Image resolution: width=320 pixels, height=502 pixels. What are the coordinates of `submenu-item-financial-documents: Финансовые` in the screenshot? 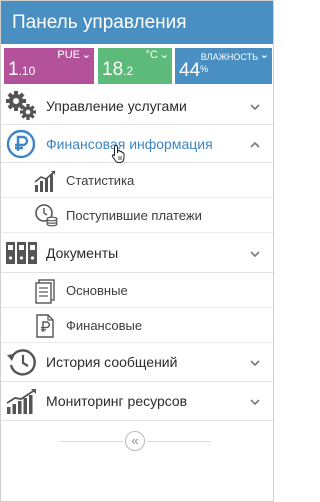 It's located at (137, 325).